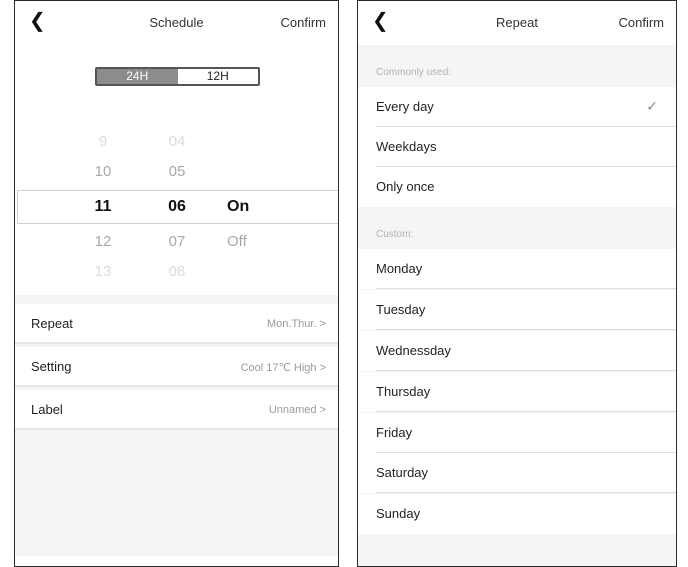 The height and width of the screenshot is (567, 688). Describe the element at coordinates (406, 146) in the screenshot. I see `option-label: Weekdays` at that location.